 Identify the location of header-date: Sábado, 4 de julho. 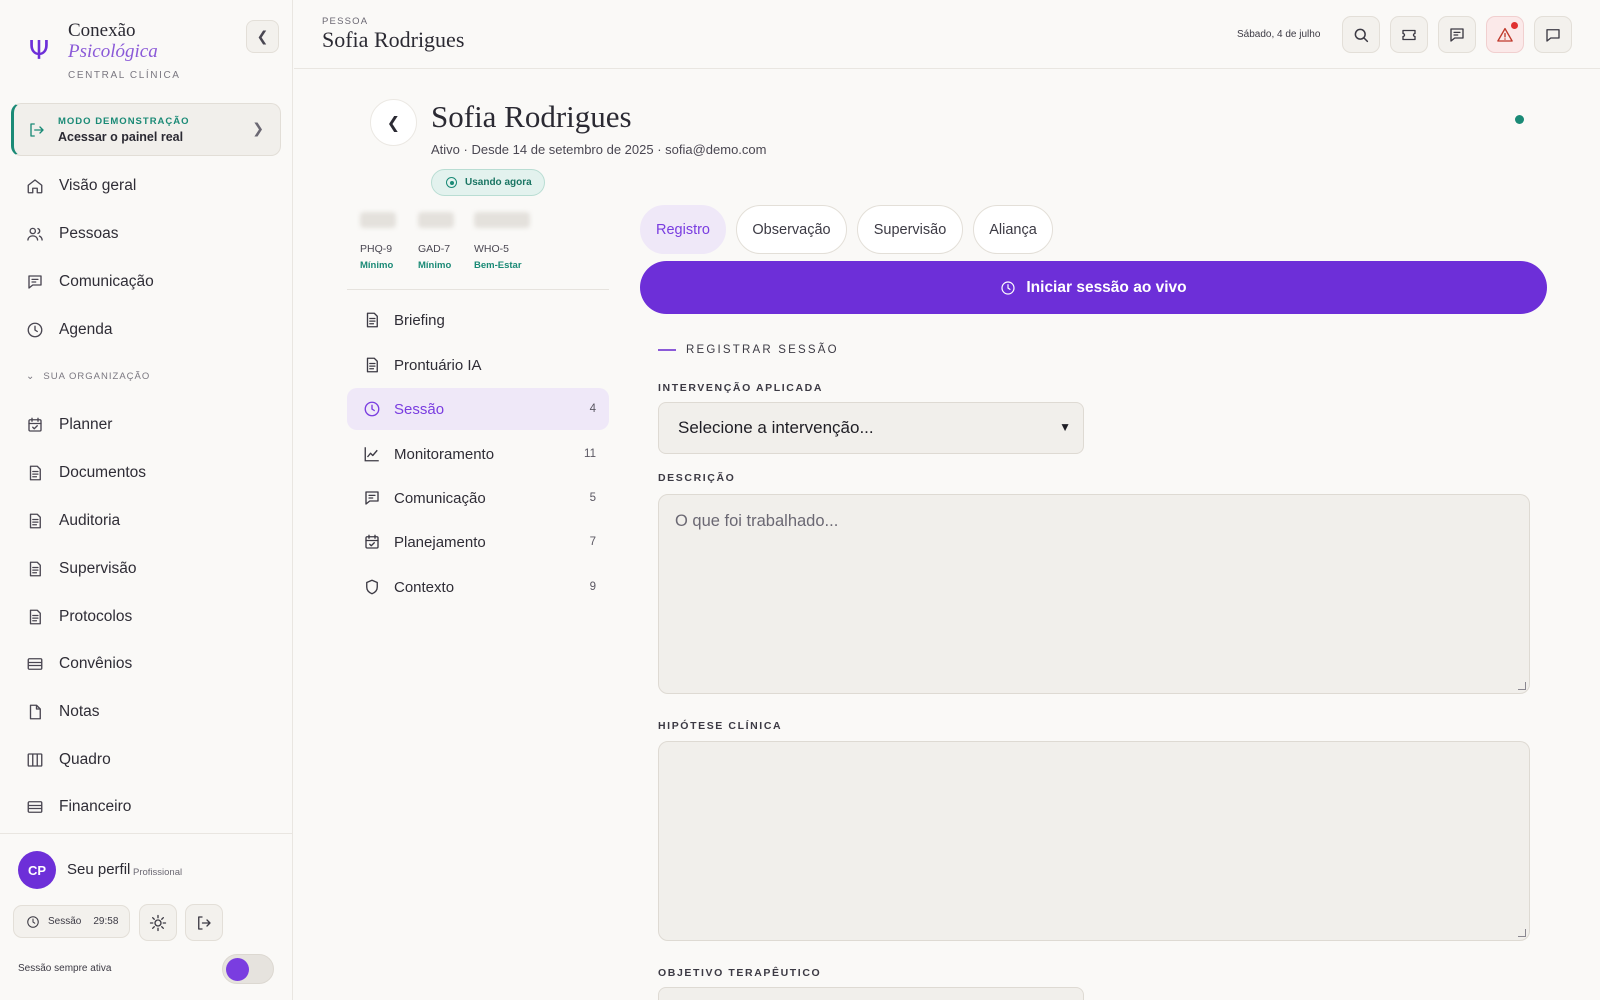
(1279, 34).